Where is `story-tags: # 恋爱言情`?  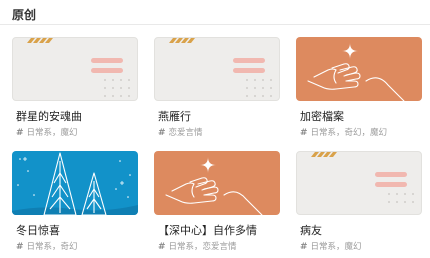
story-tags: # 恋爱言情 is located at coordinates (180, 132).